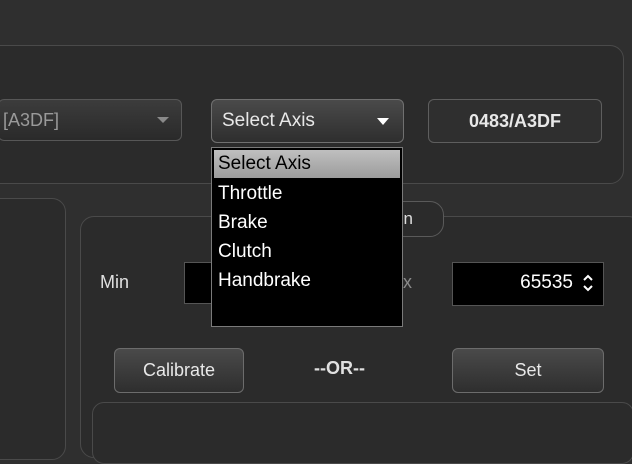  Describe the element at coordinates (199, 283) in the screenshot. I see `min-input` at that location.